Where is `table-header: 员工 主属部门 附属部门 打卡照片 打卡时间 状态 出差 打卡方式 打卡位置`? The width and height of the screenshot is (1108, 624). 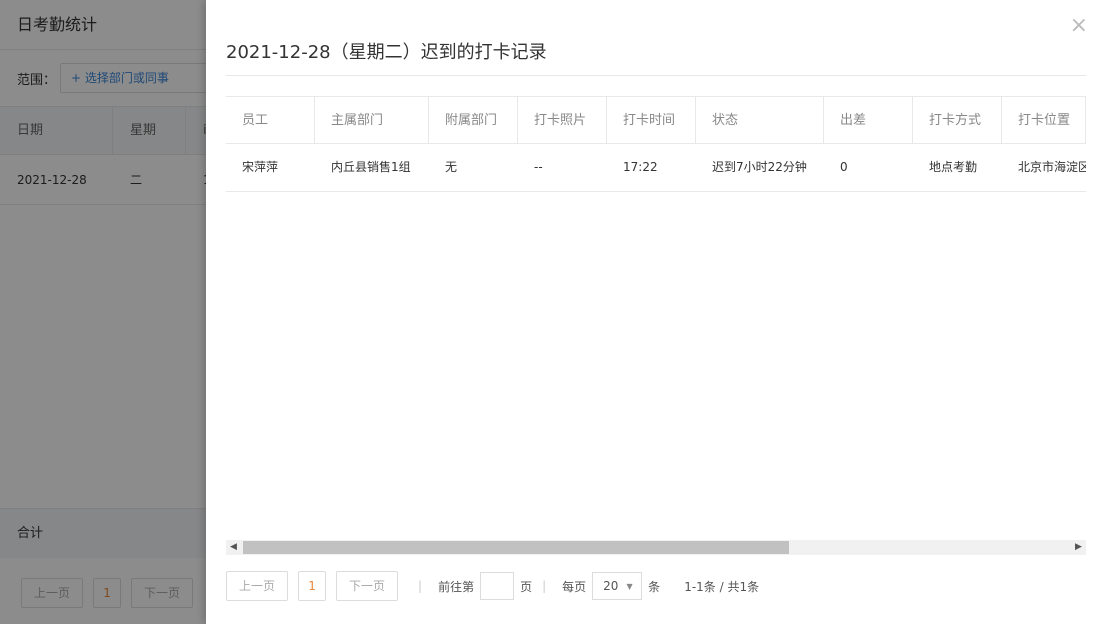
table-header: 员工 主属部门 附属部门 打卡照片 打卡时间 状态 出差 打卡方式 打卡位置 is located at coordinates (656, 120).